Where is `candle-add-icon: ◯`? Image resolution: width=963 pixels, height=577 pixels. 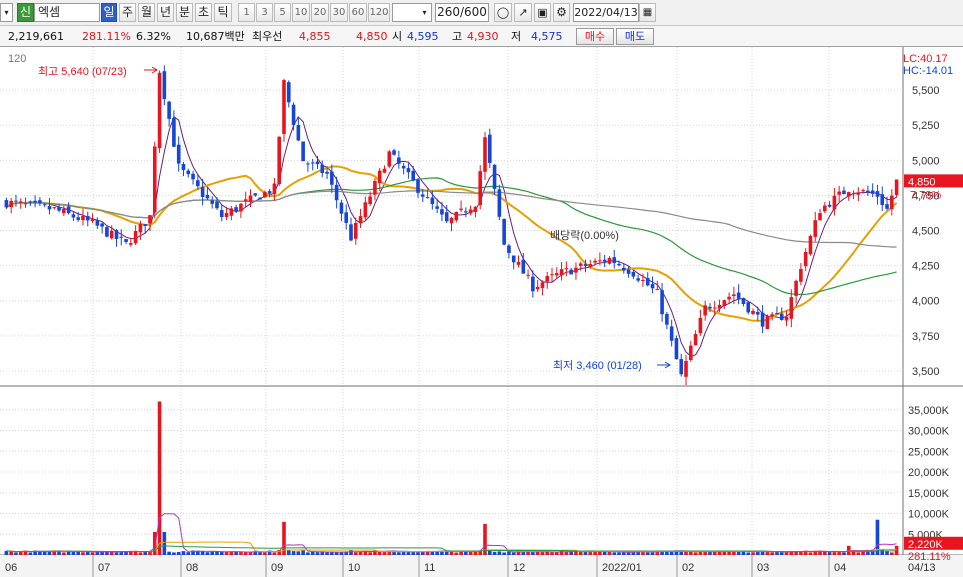 candle-add-icon: ◯ is located at coordinates (503, 12).